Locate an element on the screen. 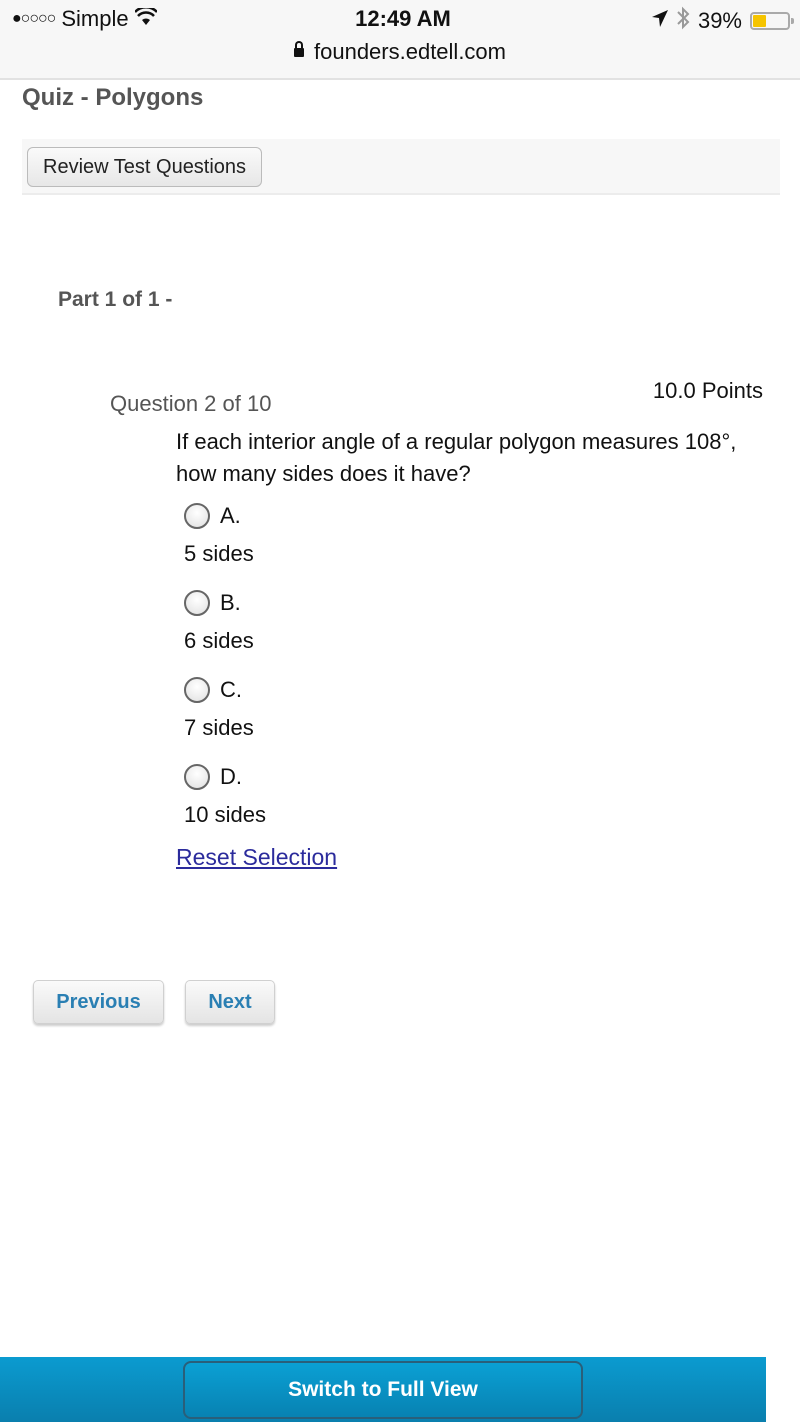  answer-option-d: D. 10 sides is located at coordinates (225, 796).